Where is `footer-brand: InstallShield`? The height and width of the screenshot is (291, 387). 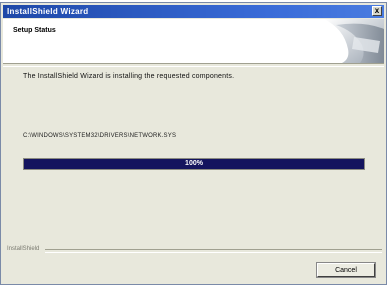 footer-brand: InstallShield is located at coordinates (23, 249).